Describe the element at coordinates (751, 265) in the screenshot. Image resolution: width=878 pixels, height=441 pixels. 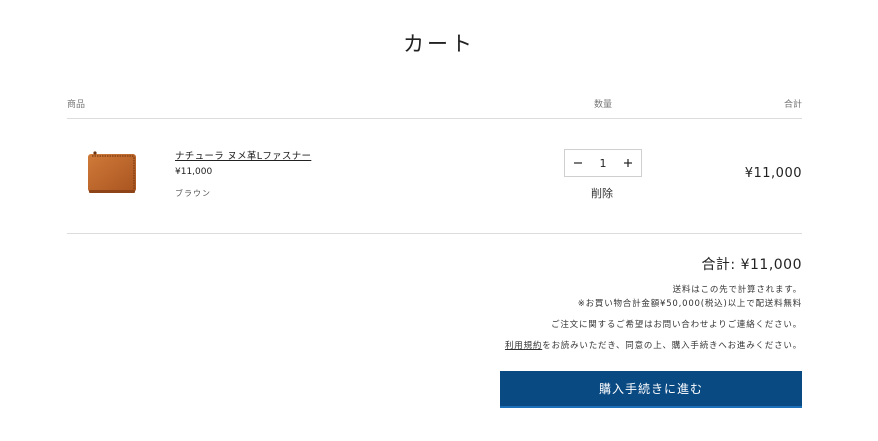
I see `cart-subtotal: 合計: ¥11,000` at that location.